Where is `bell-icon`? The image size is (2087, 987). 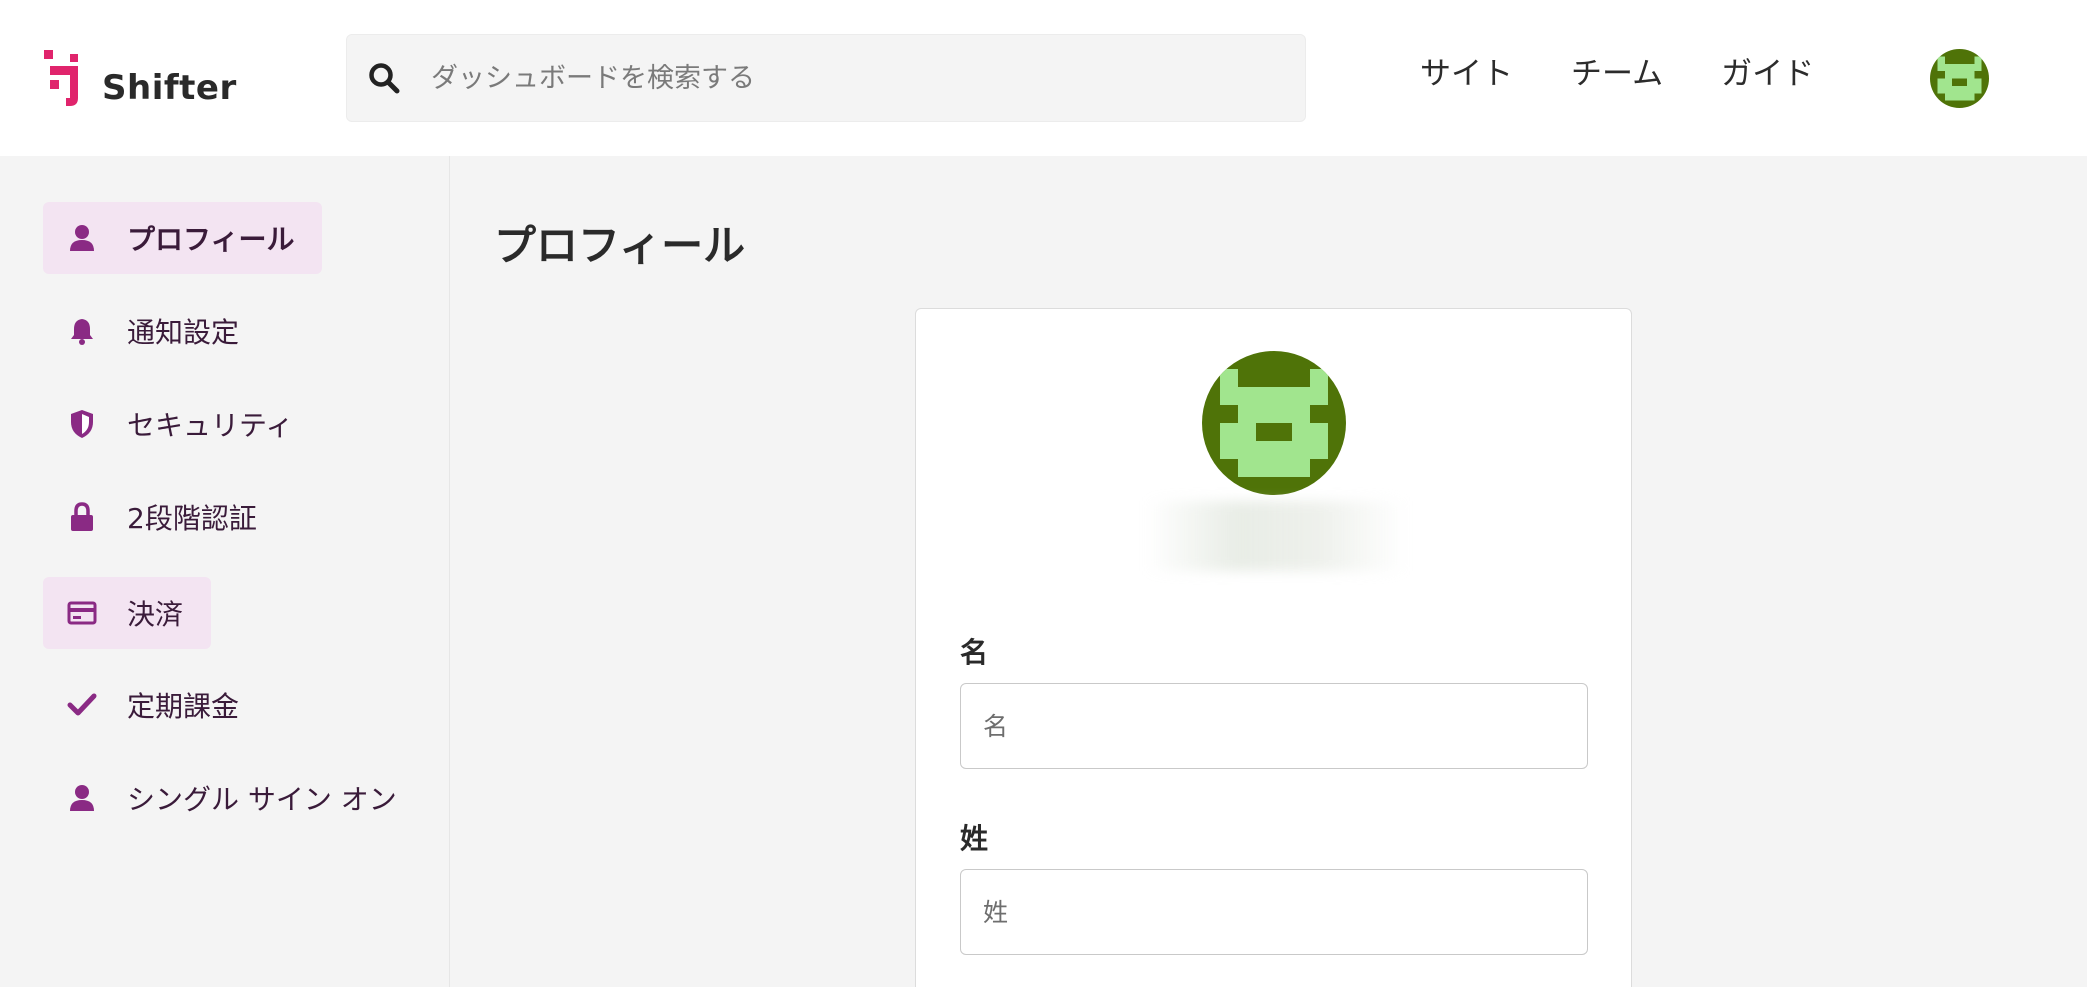
bell-icon is located at coordinates (82, 331).